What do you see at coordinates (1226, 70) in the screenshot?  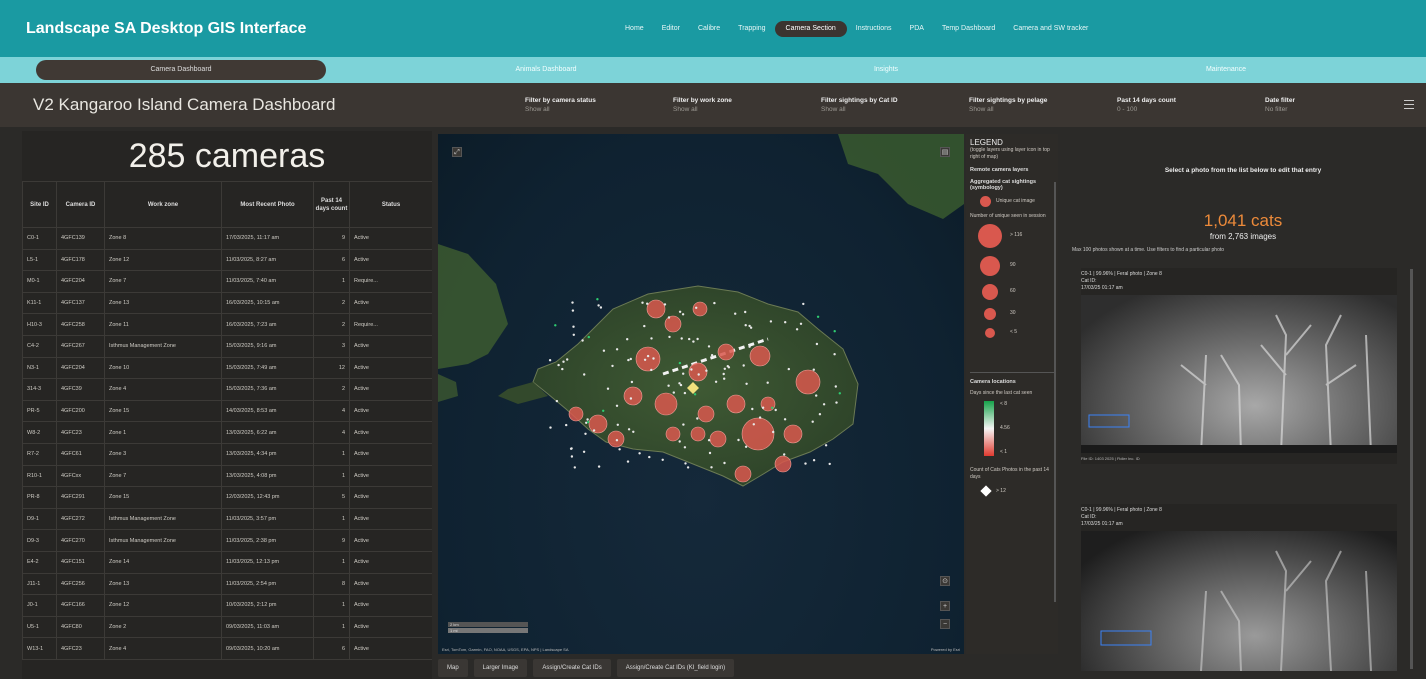 I see `tab-maintenance: Maintenance` at bounding box center [1226, 70].